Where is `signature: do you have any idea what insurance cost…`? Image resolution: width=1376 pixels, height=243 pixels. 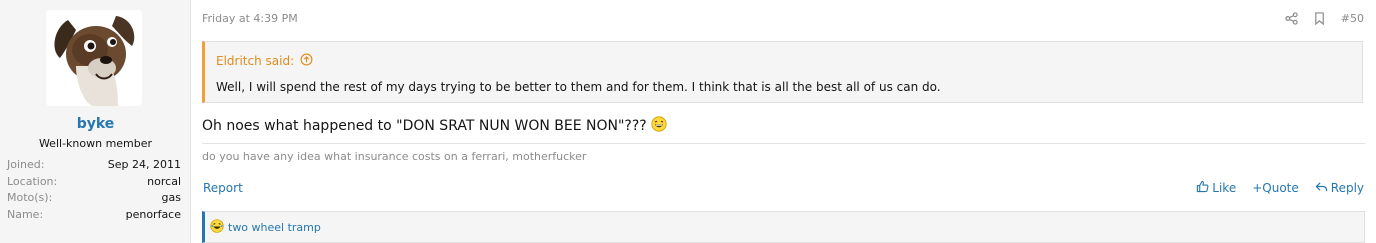 signature: do you have any idea what insurance cost… is located at coordinates (394, 156).